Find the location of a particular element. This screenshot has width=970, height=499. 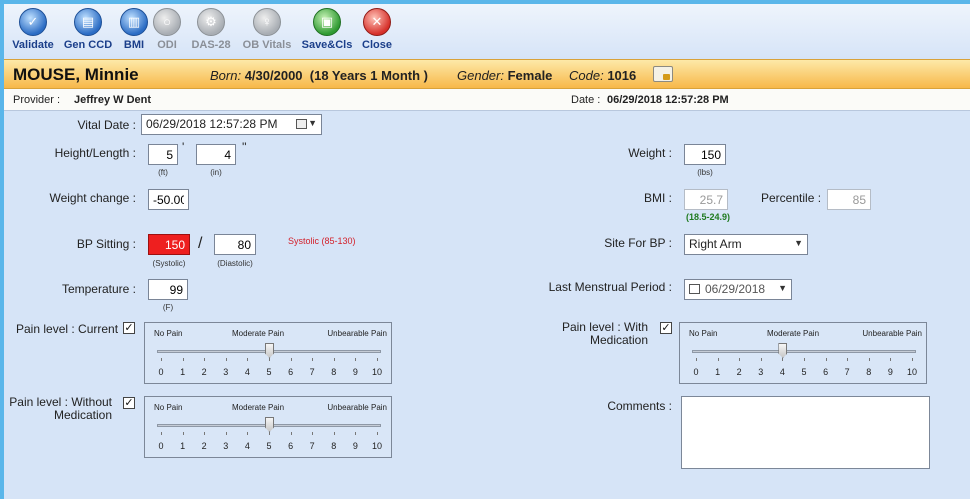

weight-change-input is located at coordinates (168, 199).